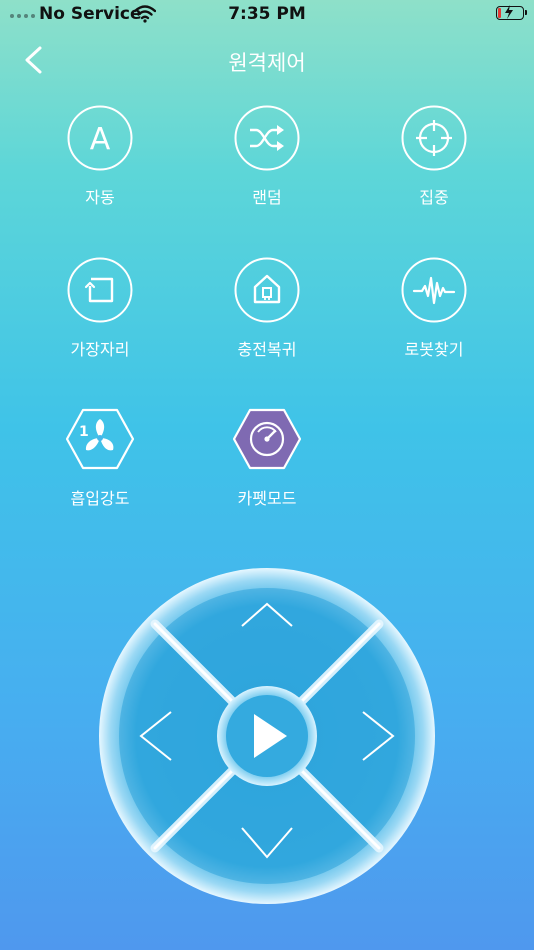 Image resolution: width=534 pixels, height=950 pixels. I want to click on letter-a-icon: A, so click(100, 138).